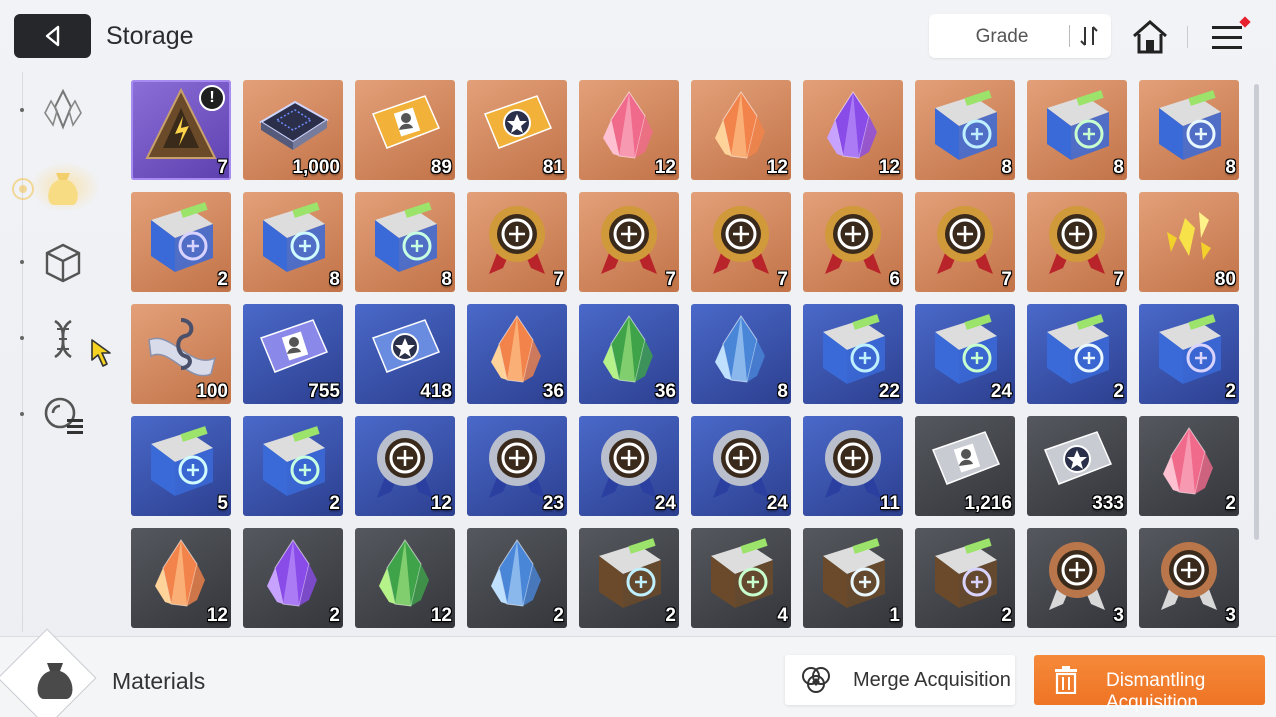 The height and width of the screenshot is (717, 1276). What do you see at coordinates (181, 130) in the screenshot?
I see `inventory-item: ! 7` at bounding box center [181, 130].